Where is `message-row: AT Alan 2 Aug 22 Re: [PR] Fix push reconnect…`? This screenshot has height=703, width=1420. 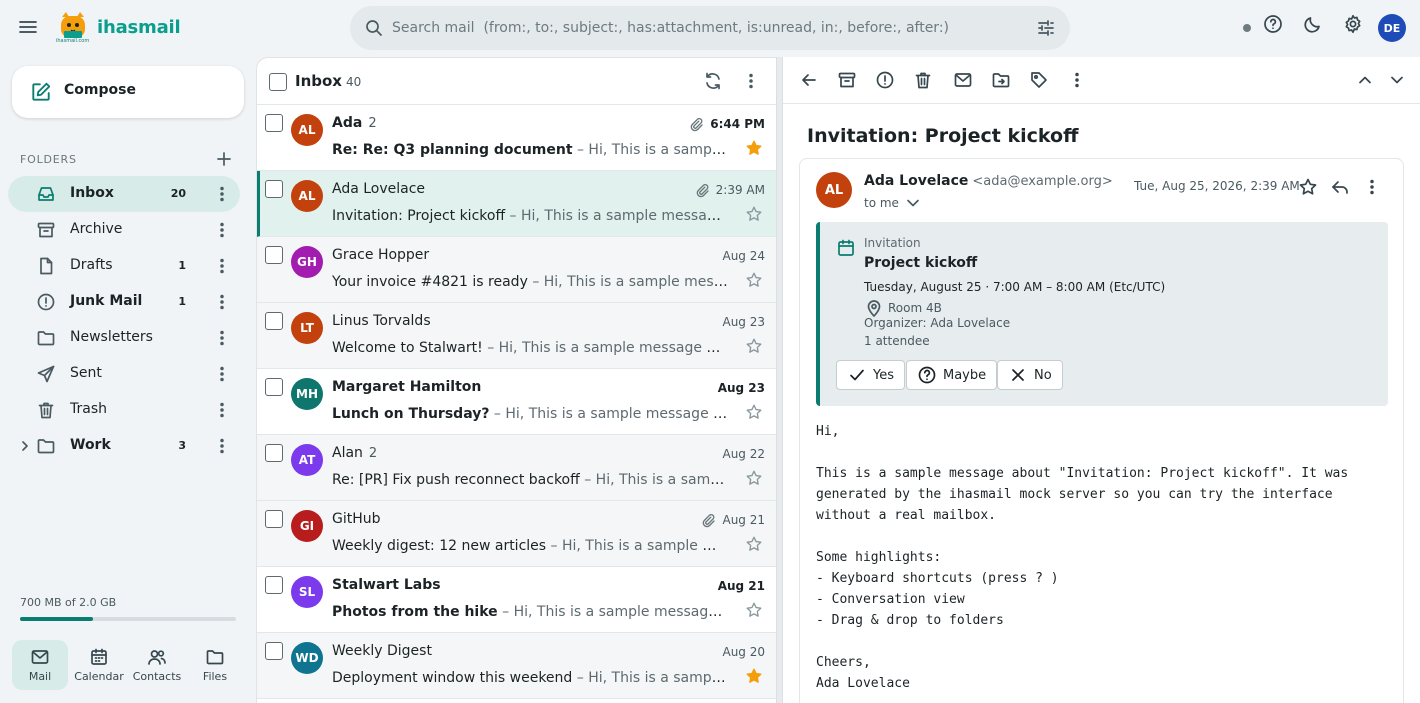
message-row: AT Alan 2 Aug 22 Re: [PR] Fix push reconnect… is located at coordinates (516, 468).